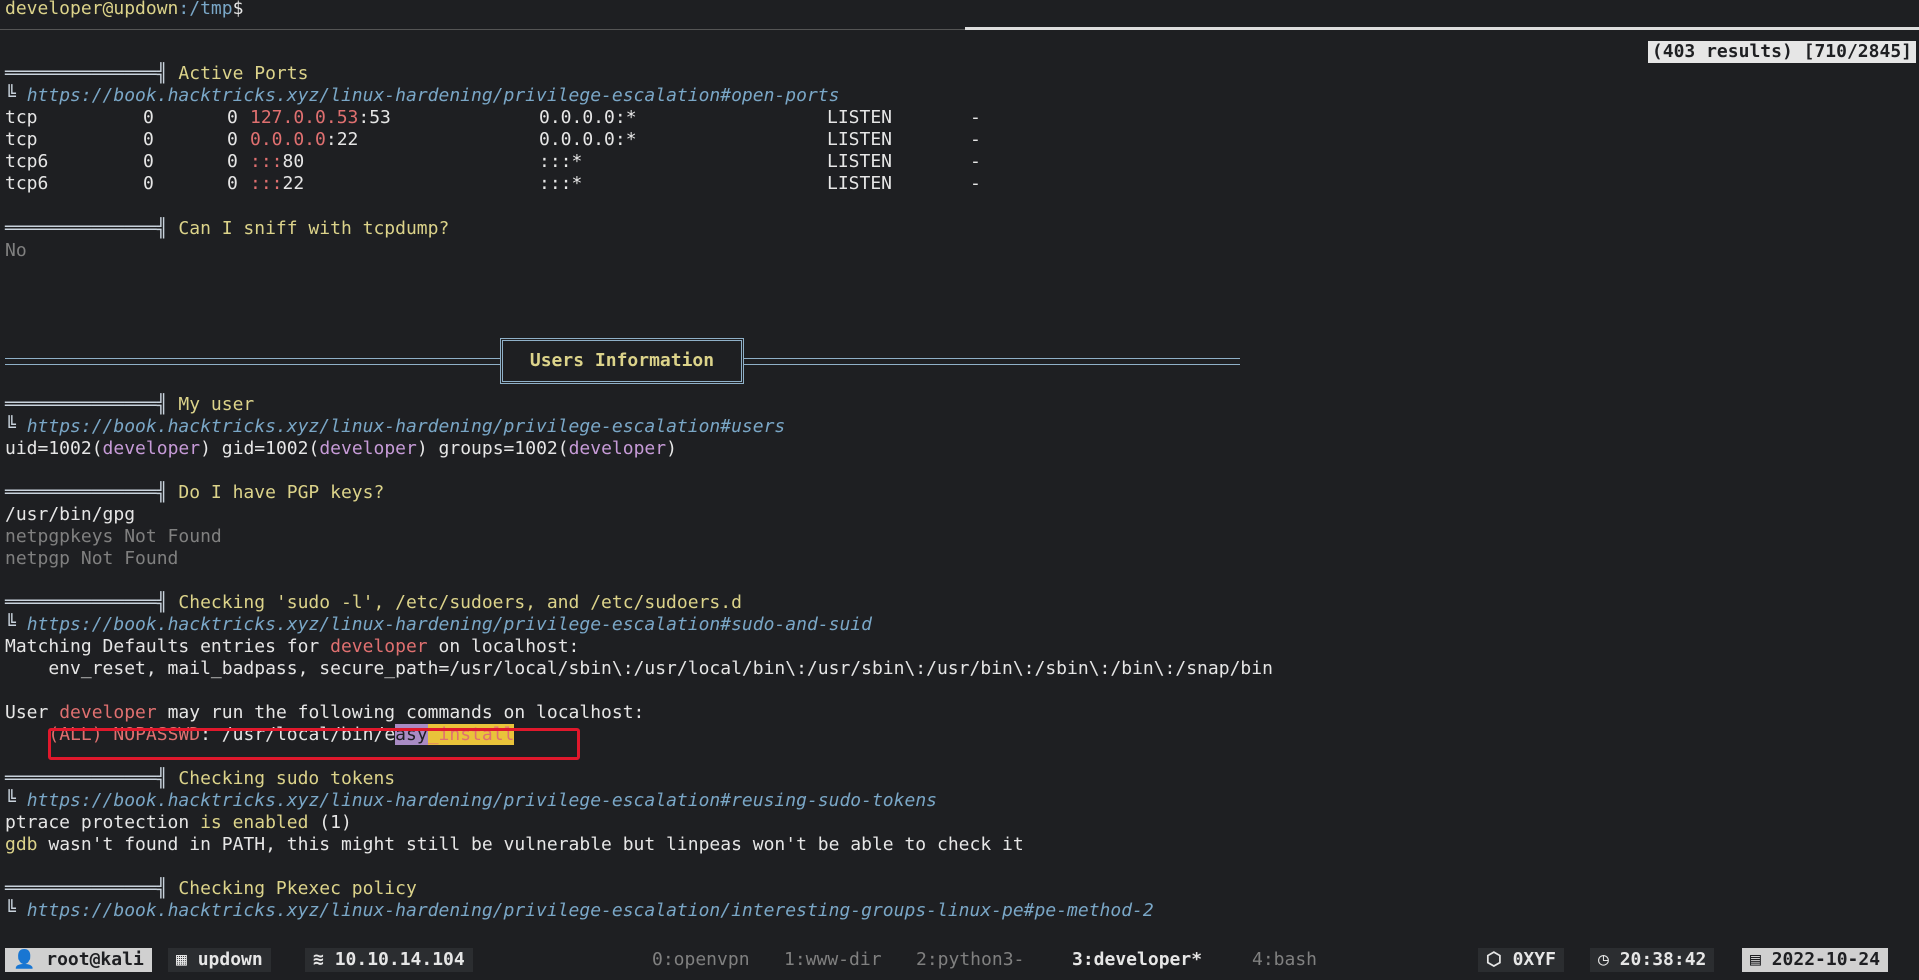 The width and height of the screenshot is (1919, 980). I want to click on window-tab-3: 3:developer*, so click(1137, 960).